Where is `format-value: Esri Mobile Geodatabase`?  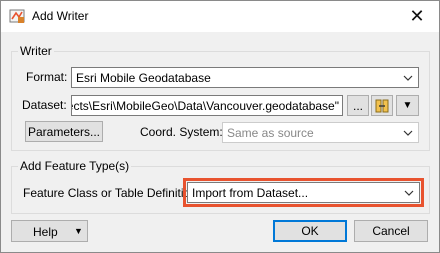
format-value: Esri Mobile Geodatabase is located at coordinates (143, 78).